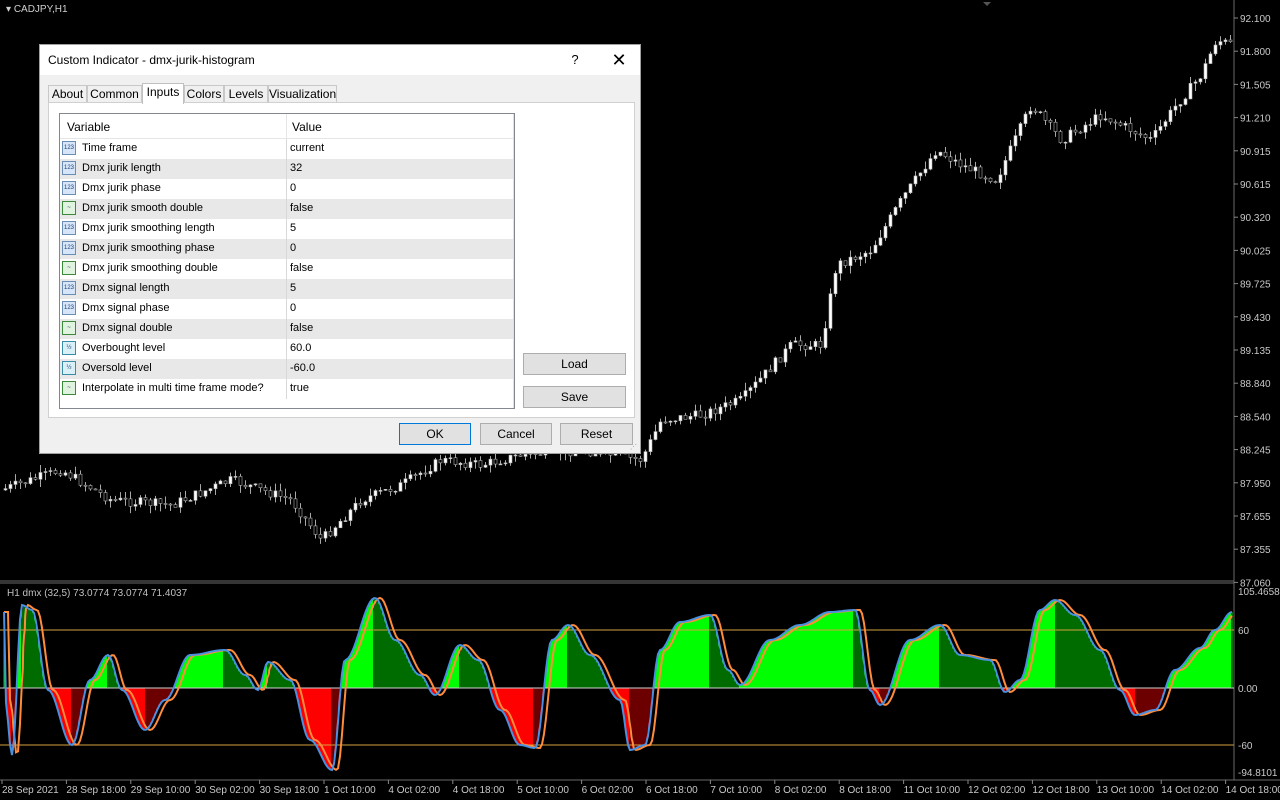 This screenshot has height=800, width=1280. I want to click on param-row: 123 Dmx signal length 5, so click(287, 289).